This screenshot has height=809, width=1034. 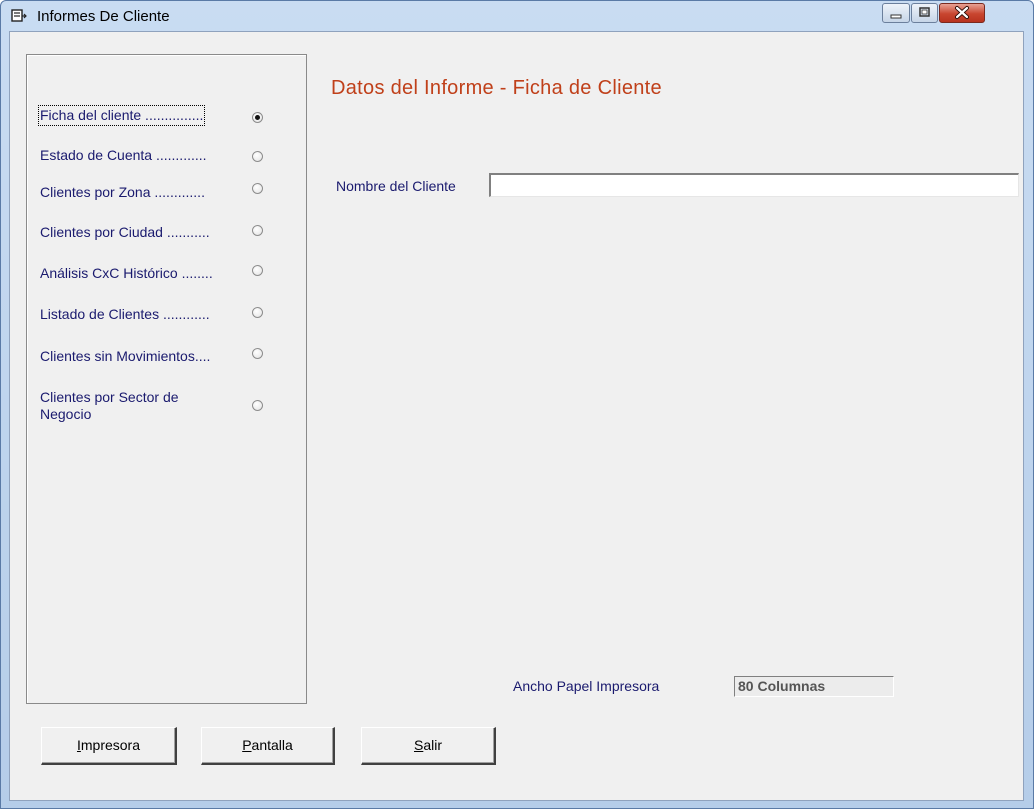 I want to click on screen-button-mnemonic: P, so click(x=247, y=745).